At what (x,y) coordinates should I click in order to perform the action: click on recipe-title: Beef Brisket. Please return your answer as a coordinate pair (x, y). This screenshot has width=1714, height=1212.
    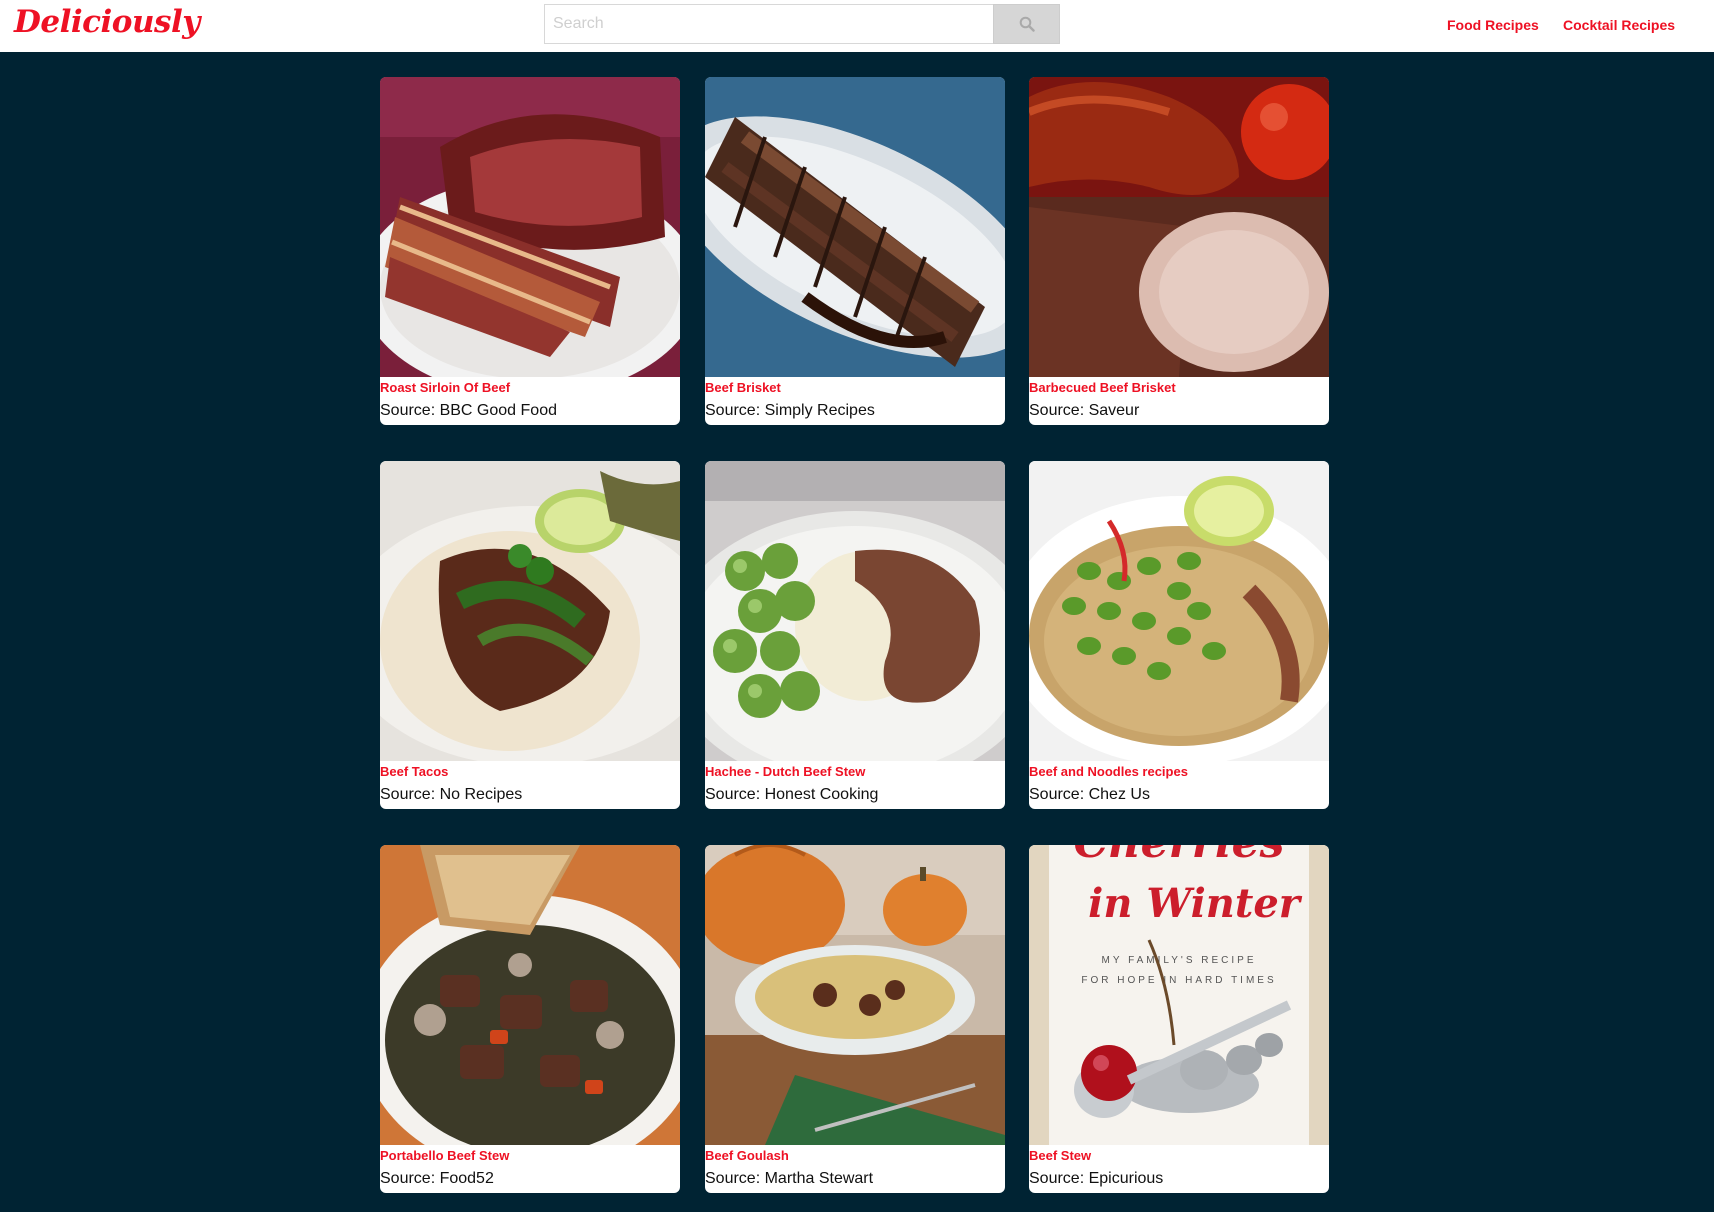
    Looking at the image, I should click on (743, 387).